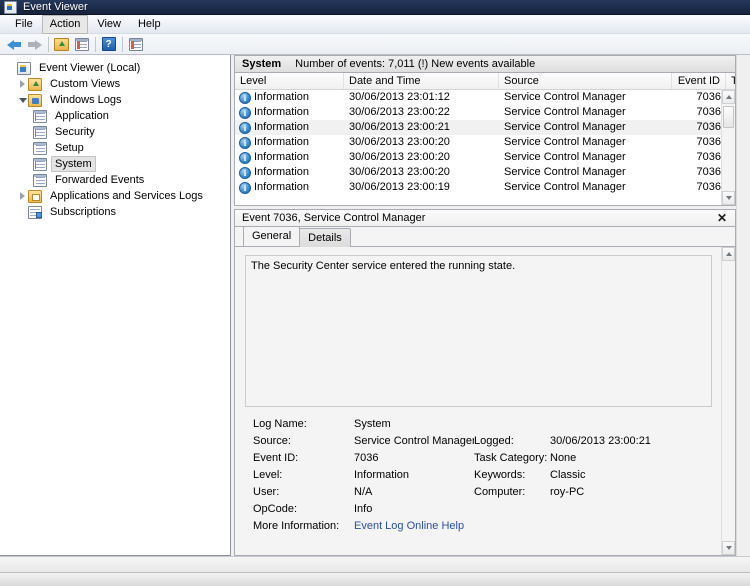 The height and width of the screenshot is (586, 750). Describe the element at coordinates (14, 44) in the screenshot. I see `back-button` at that location.